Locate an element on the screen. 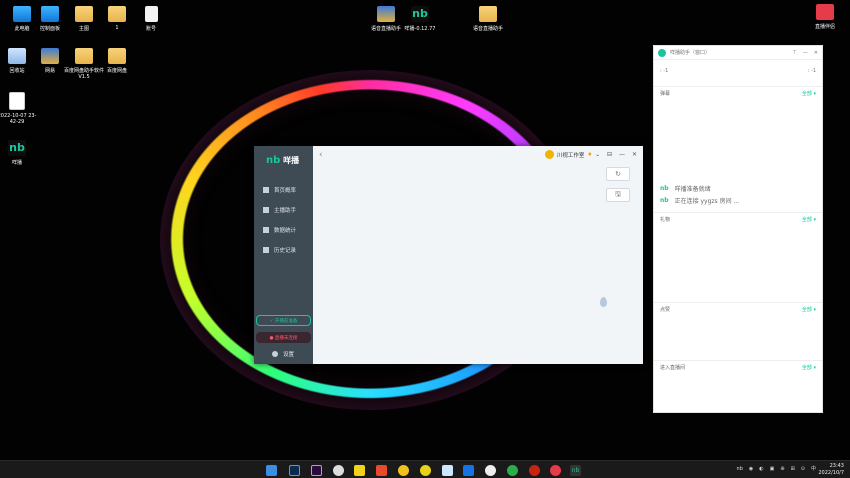  recycle-bin-icon is located at coordinates (17, 56).